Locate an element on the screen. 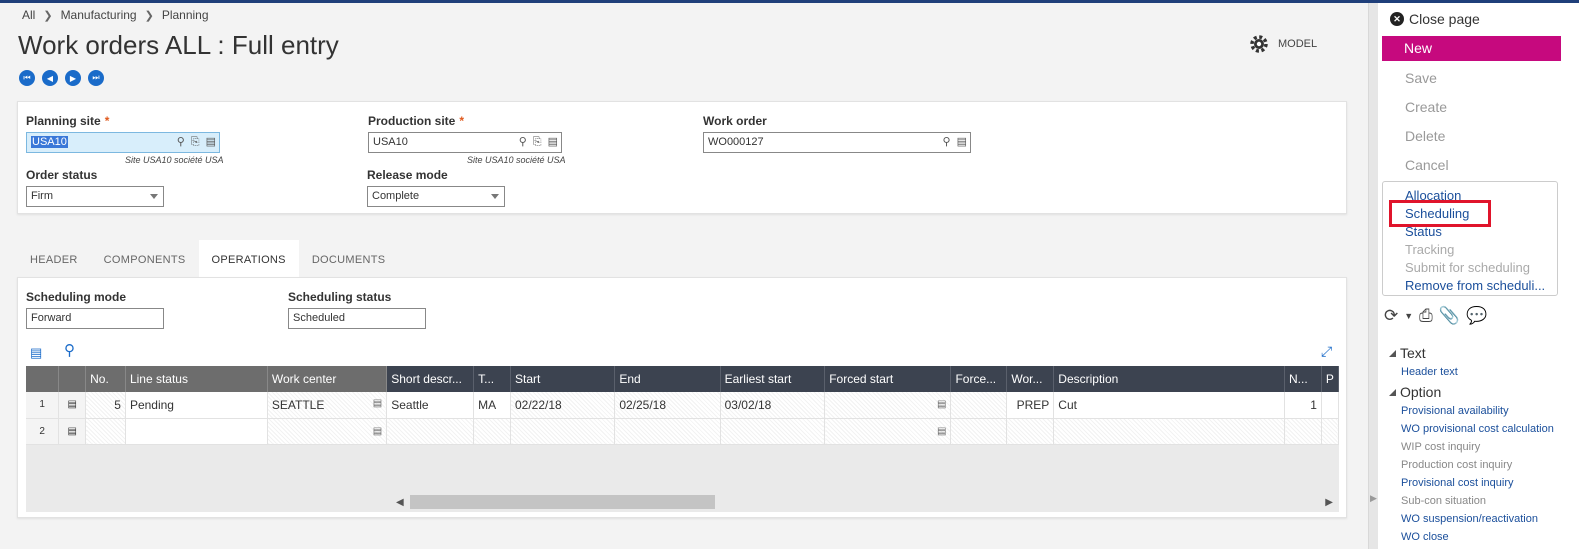 This screenshot has width=1579, height=549. breadcrumb-manufacturing: Manufacturing is located at coordinates (99, 15).